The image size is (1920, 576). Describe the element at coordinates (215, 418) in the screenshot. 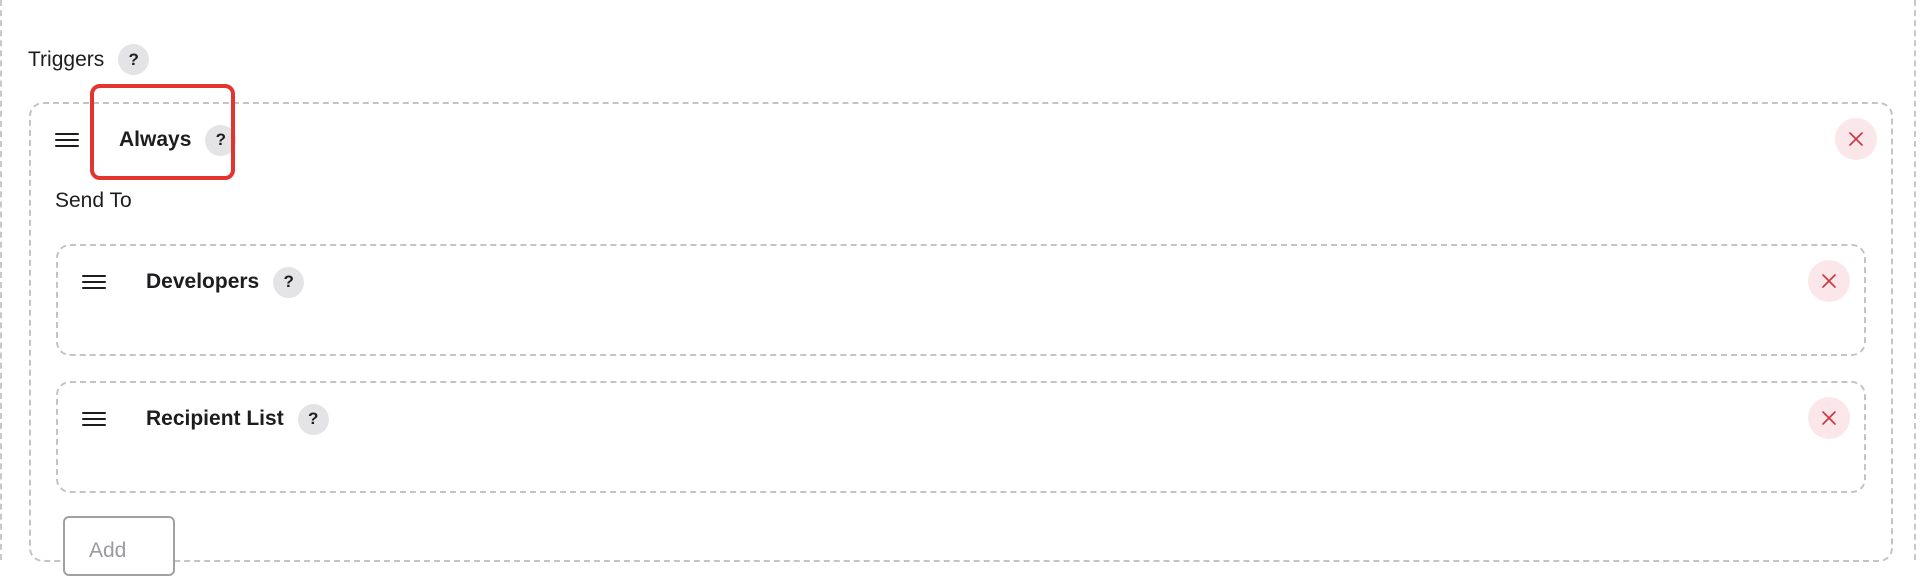

I see `recipient-title: Recipient List` at that location.